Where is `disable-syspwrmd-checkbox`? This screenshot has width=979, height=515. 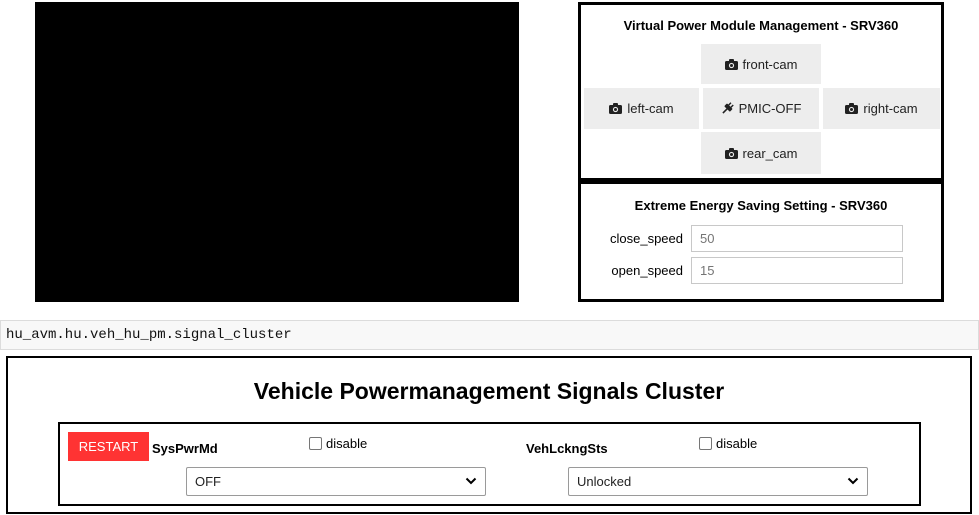
disable-syspwrmd-checkbox is located at coordinates (315, 443).